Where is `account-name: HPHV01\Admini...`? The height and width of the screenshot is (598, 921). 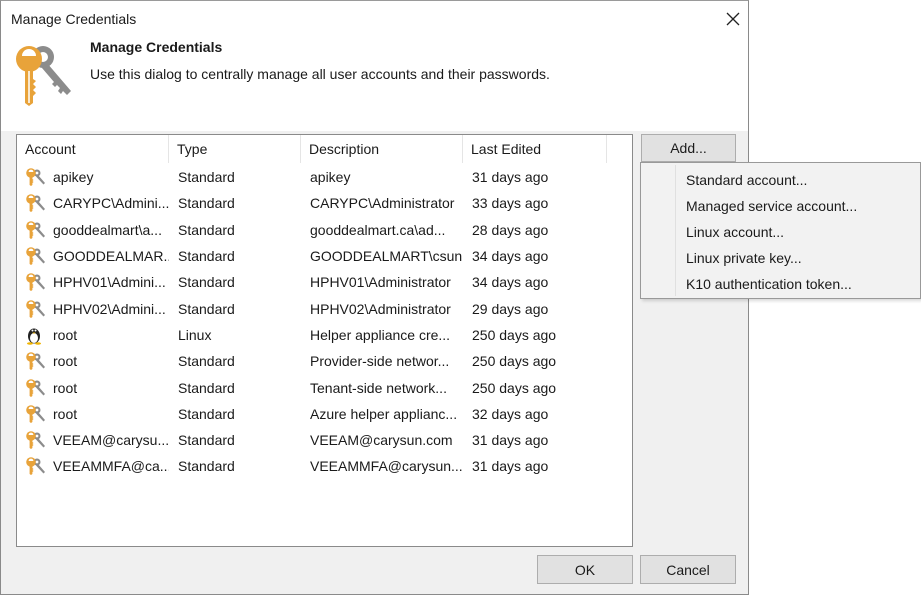
account-name: HPHV01\Admini... is located at coordinates (109, 282).